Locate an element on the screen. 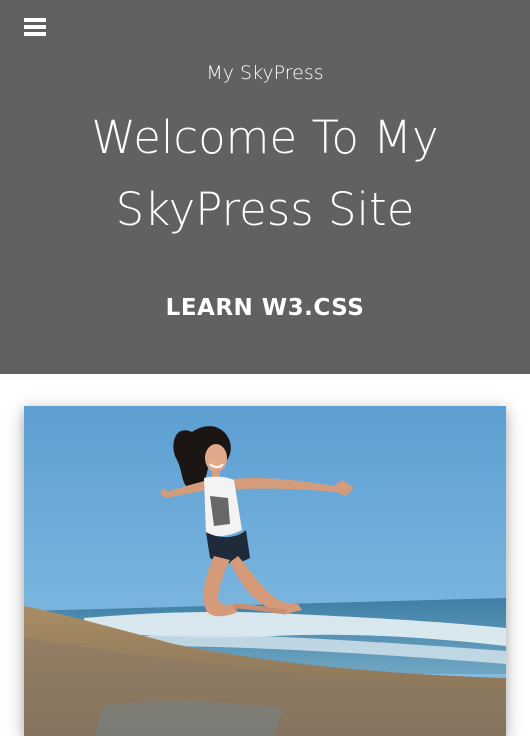 The image size is (530, 736). site-name-link: My SkyPress is located at coordinates (265, 73).